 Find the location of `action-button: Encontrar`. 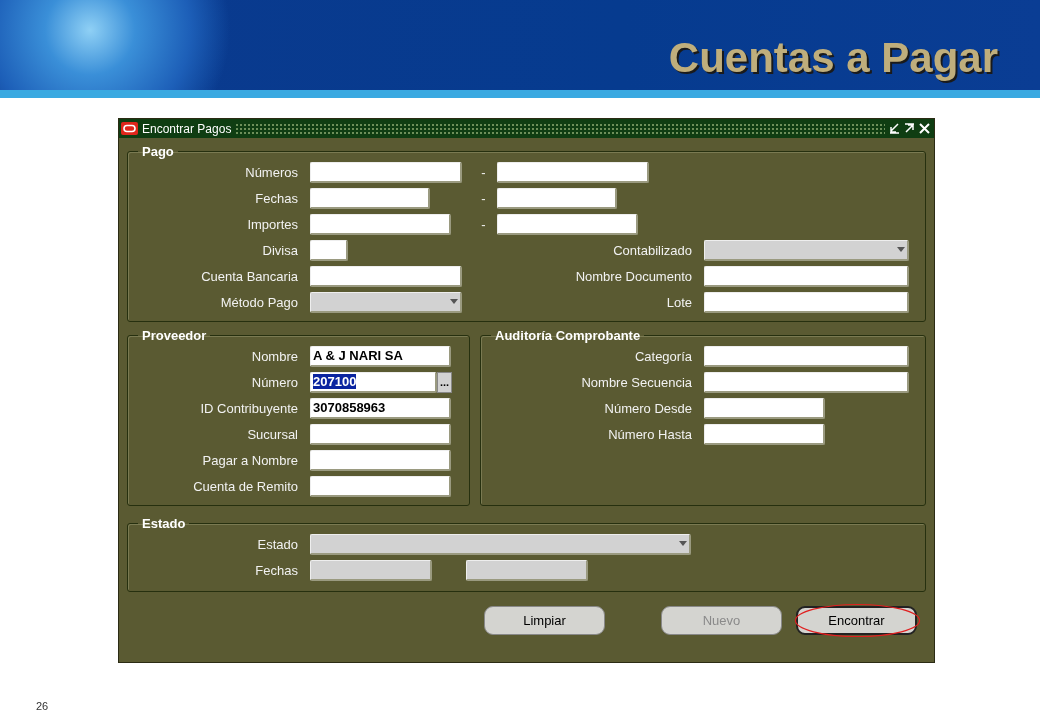

action-button: Encontrar is located at coordinates (856, 620).